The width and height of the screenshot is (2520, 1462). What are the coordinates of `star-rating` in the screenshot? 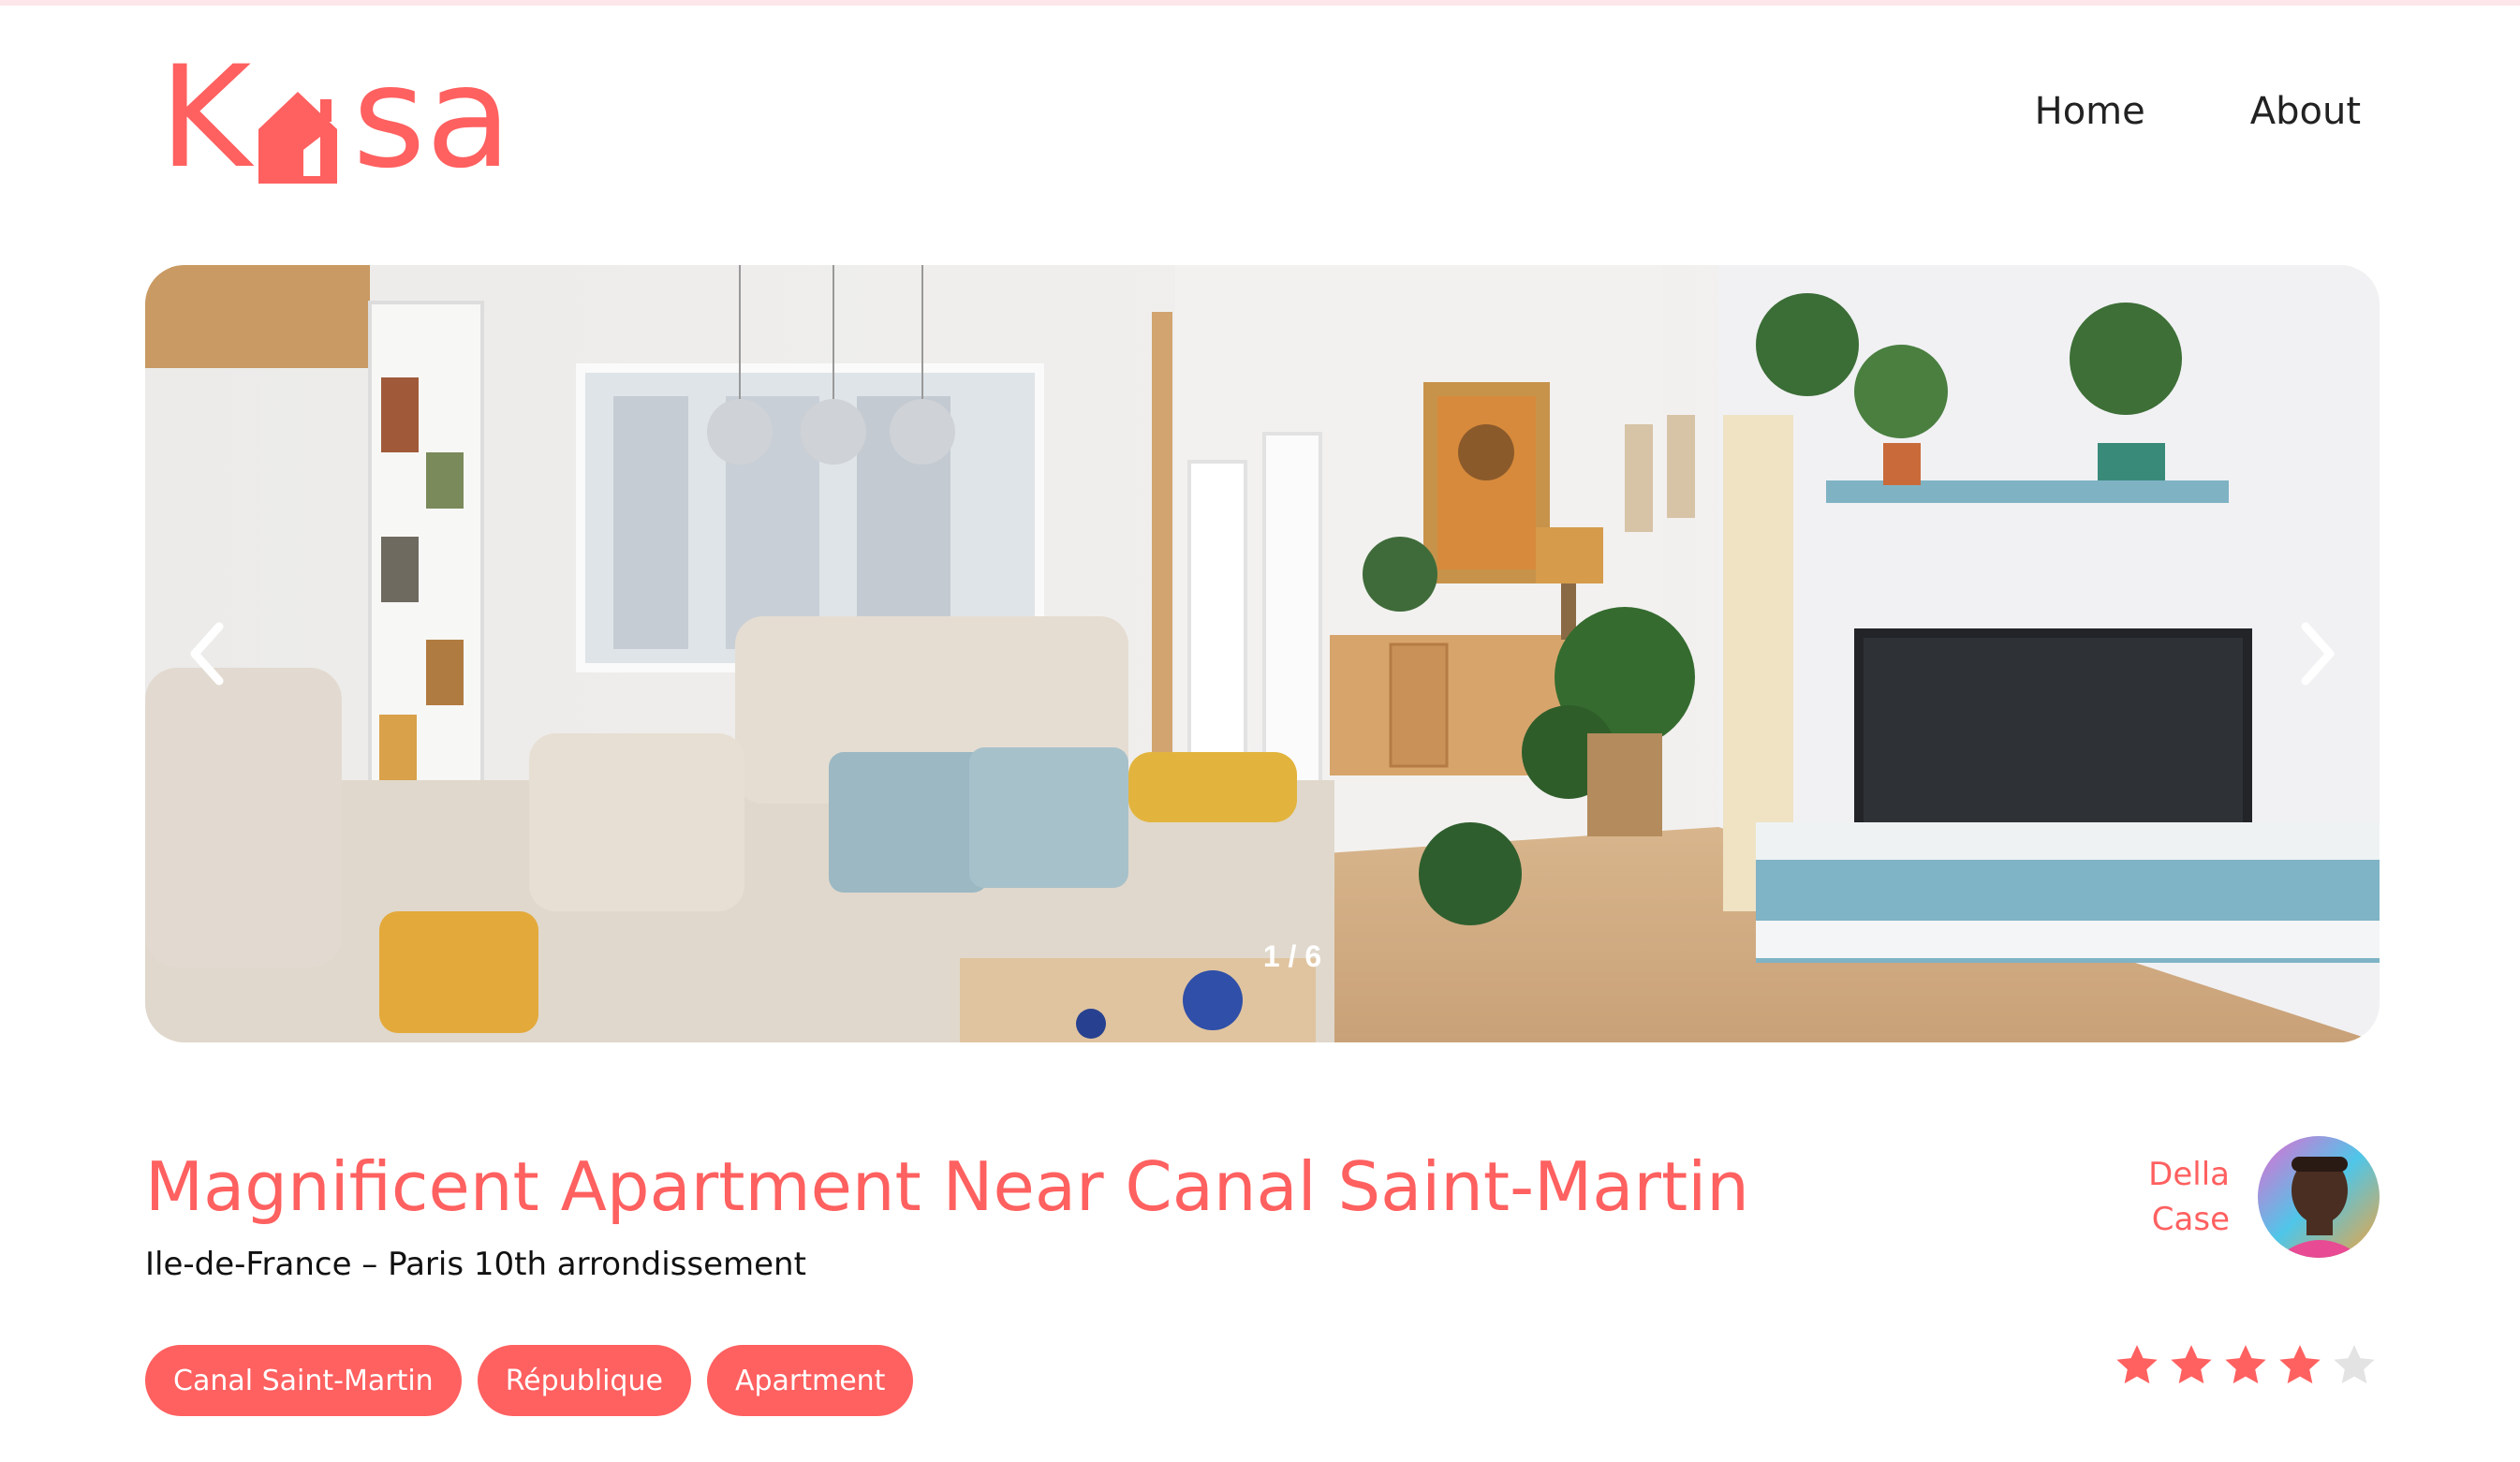 It's located at (2246, 1365).